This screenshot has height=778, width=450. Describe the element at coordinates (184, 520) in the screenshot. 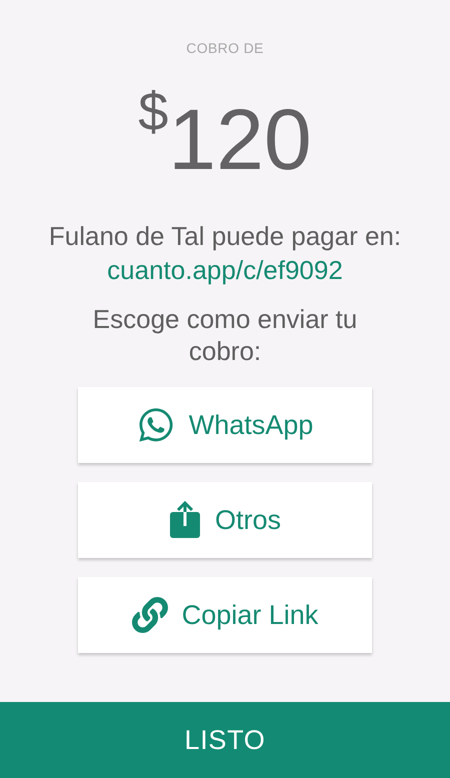

I see `share-icon` at that location.